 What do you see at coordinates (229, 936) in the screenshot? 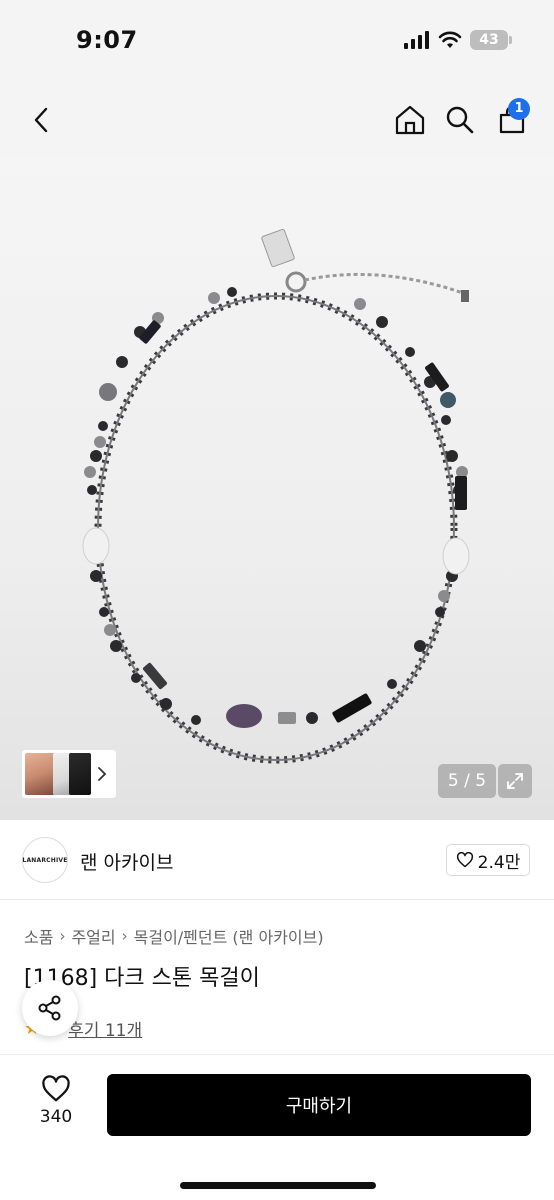
I see `breadcrumb-item: 목걸이/펜던트 (랜 아카이브)` at bounding box center [229, 936].